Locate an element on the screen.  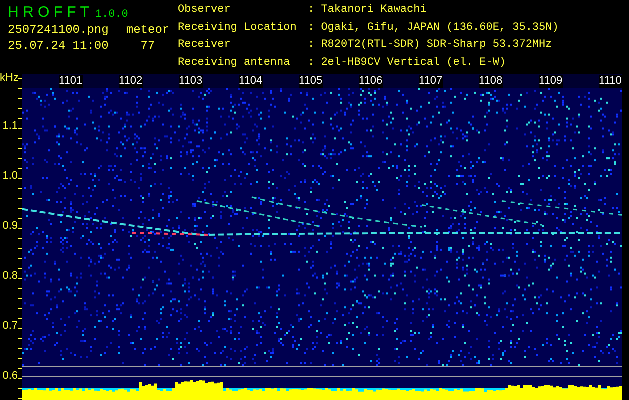
info-label: Receiver is located at coordinates (205, 46).